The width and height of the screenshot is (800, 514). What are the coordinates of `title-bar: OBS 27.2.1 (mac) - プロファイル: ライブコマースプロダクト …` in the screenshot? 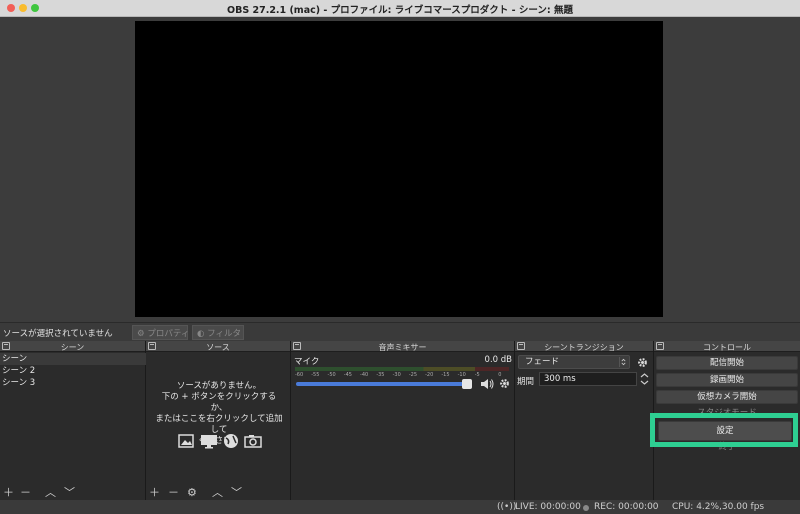 It's located at (400, 8).